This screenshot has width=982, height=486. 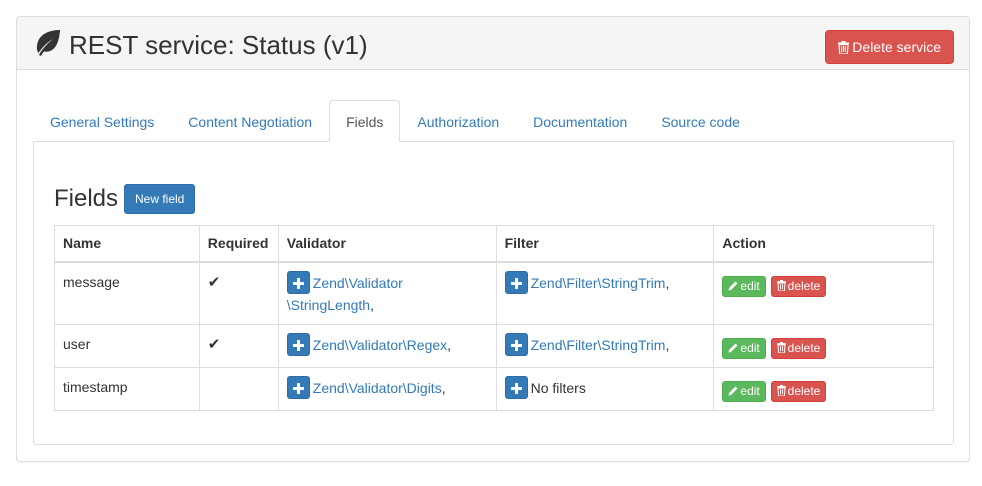 What do you see at coordinates (238, 388) in the screenshot?
I see `required-cell` at bounding box center [238, 388].